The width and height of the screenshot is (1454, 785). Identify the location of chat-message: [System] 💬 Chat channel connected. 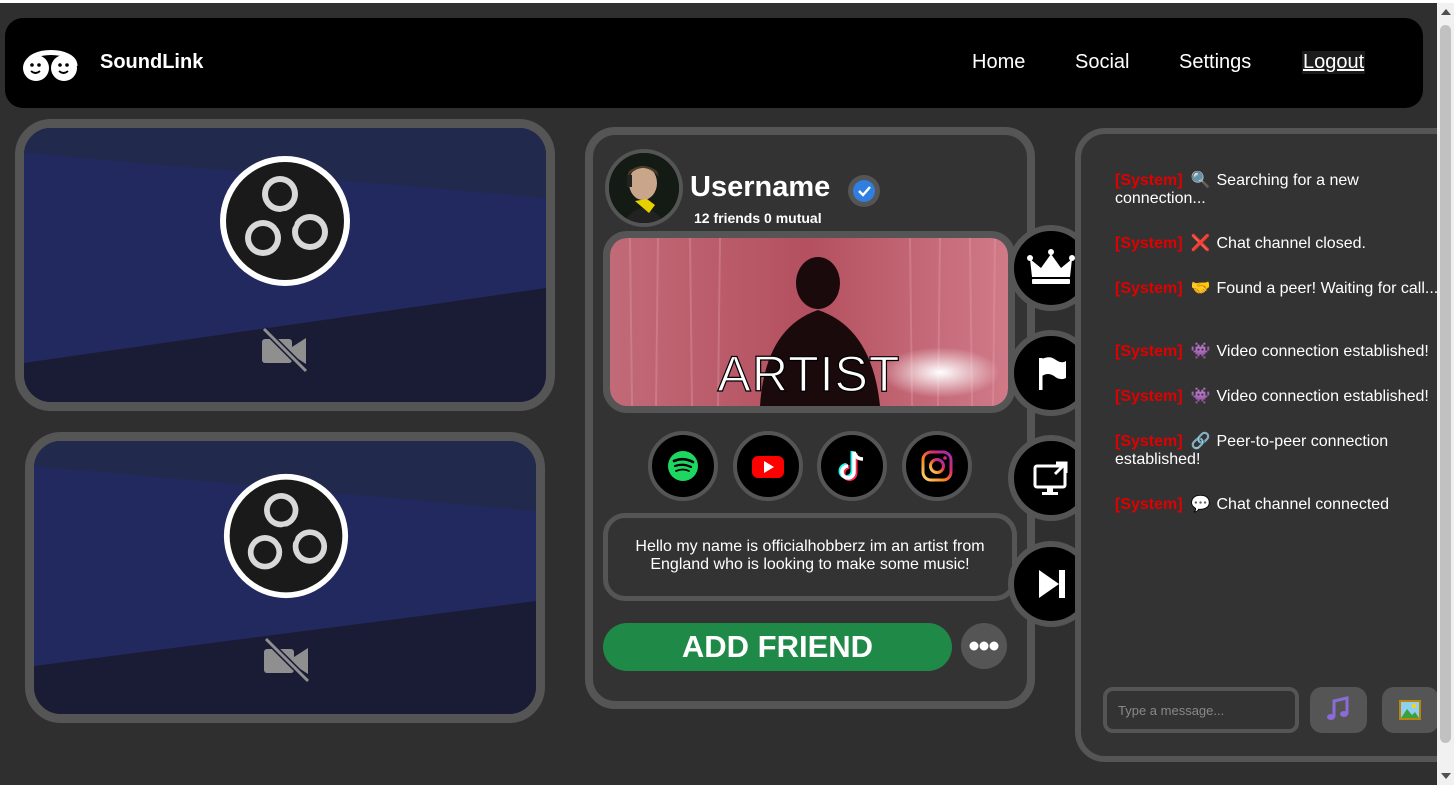
(1280, 505).